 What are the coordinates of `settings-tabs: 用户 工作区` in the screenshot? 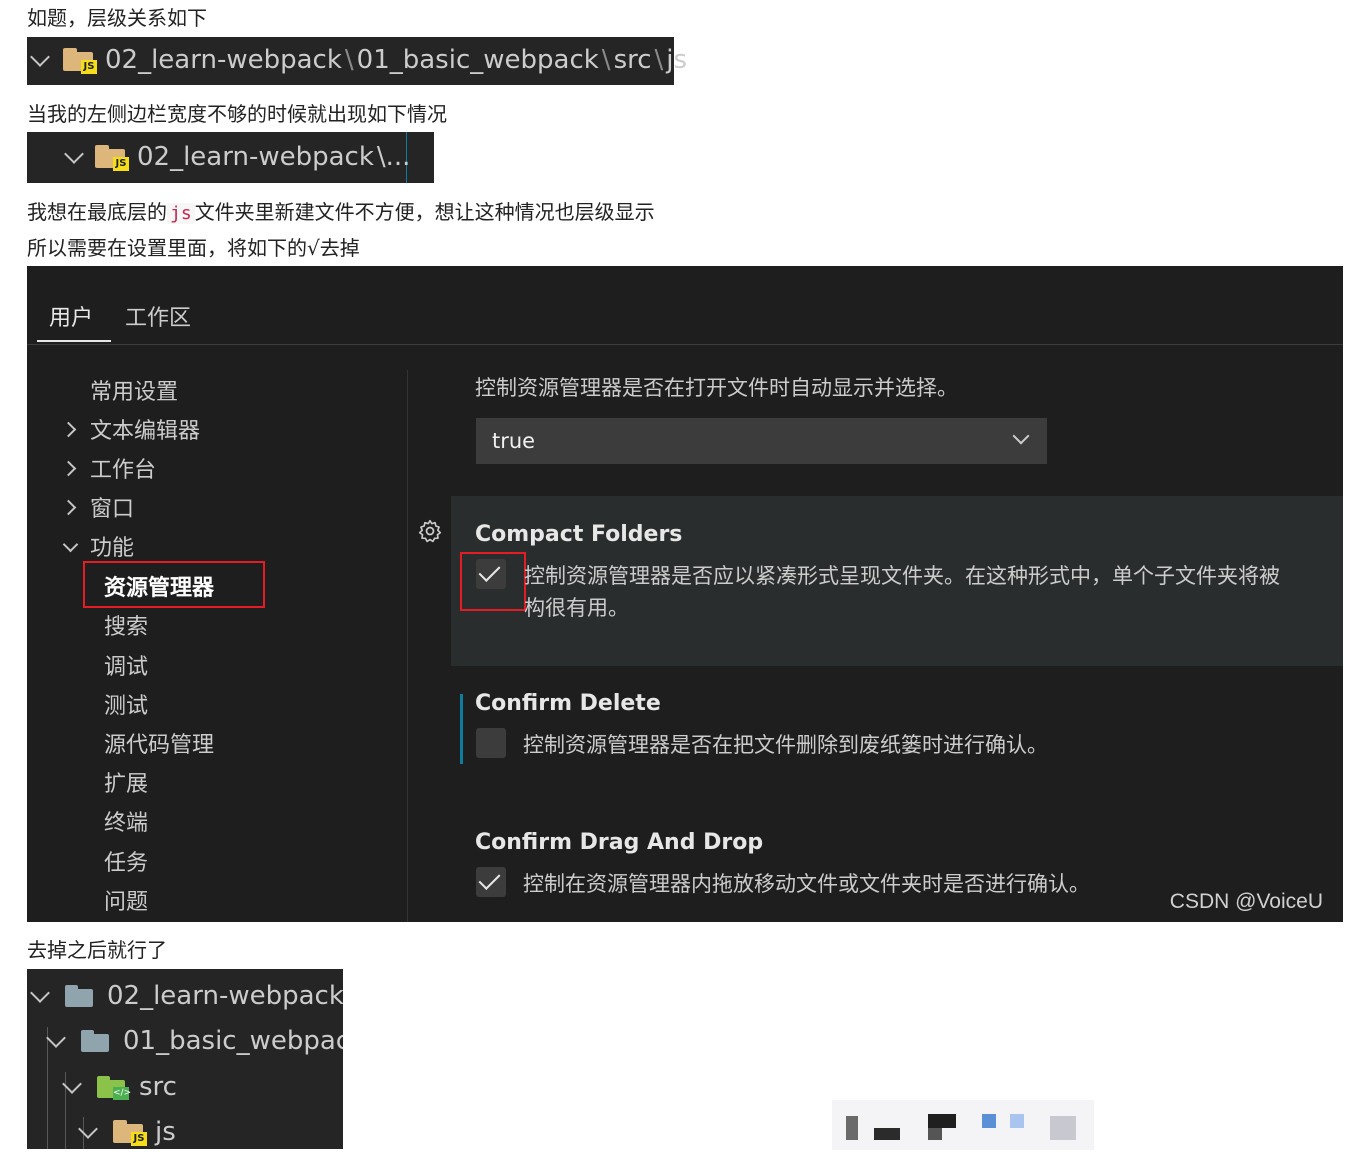 It's located at (685, 305).